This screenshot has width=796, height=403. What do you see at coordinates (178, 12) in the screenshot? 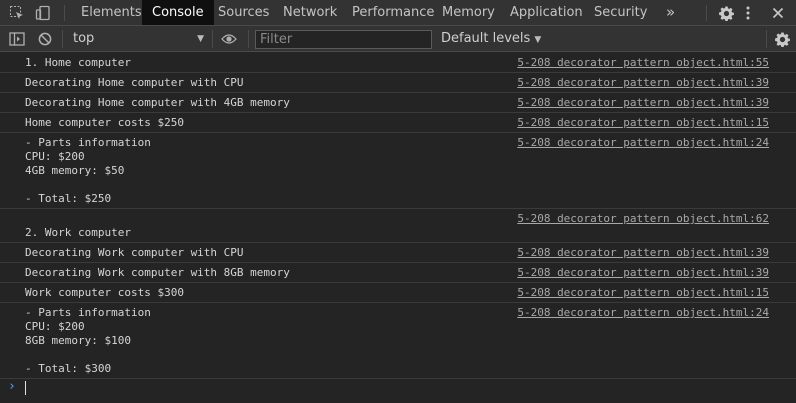
I see `tab-console: Console` at bounding box center [178, 12].